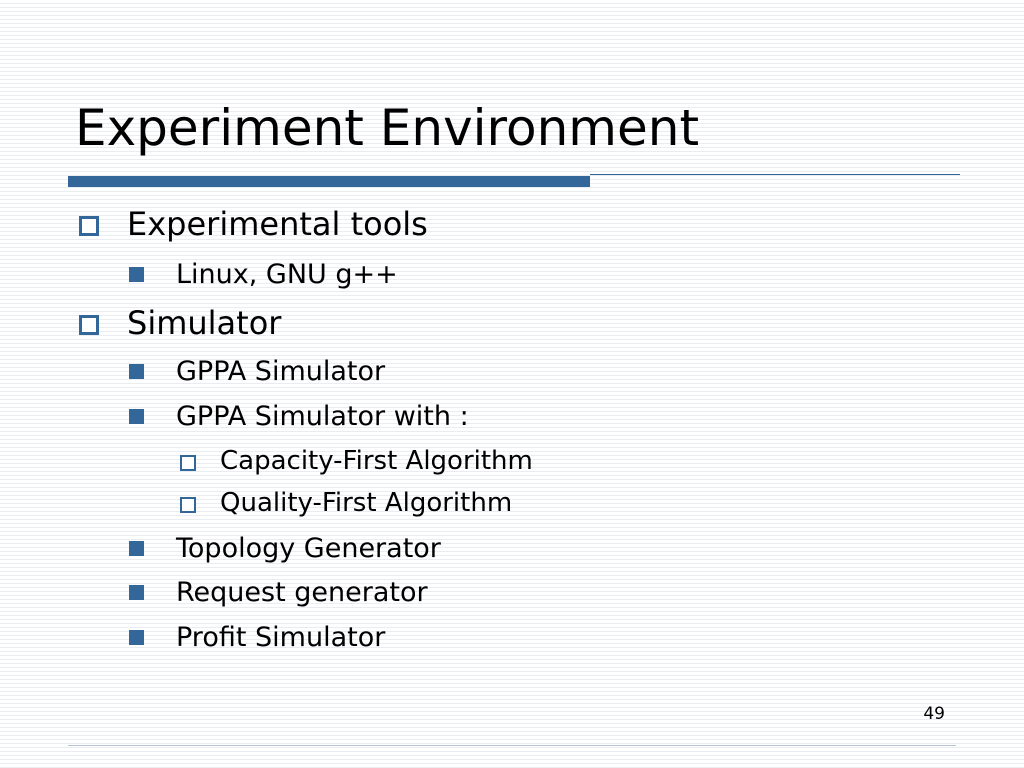 The width and height of the screenshot is (1024, 768). What do you see at coordinates (302, 592) in the screenshot?
I see `bullet-label: Request generator` at bounding box center [302, 592].